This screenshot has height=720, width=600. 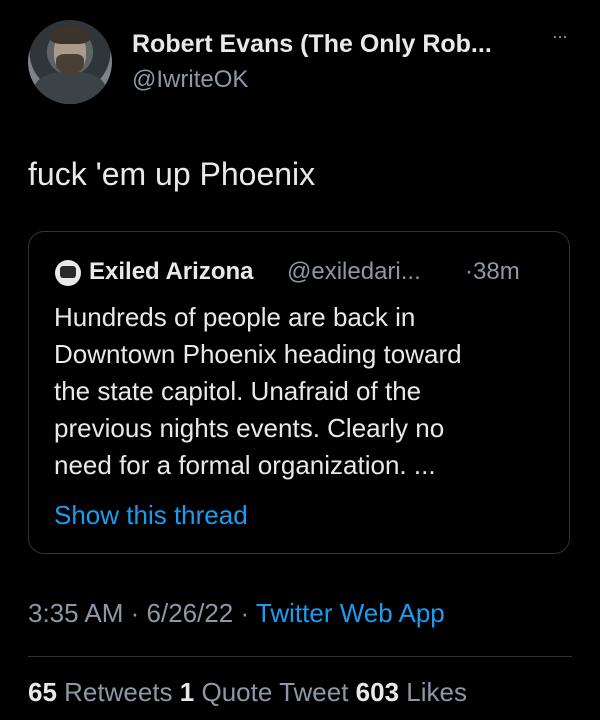 I want to click on engagement-stats: 65 Retweets 1 Quote Tweet 603 Likes, so click(x=247, y=692).